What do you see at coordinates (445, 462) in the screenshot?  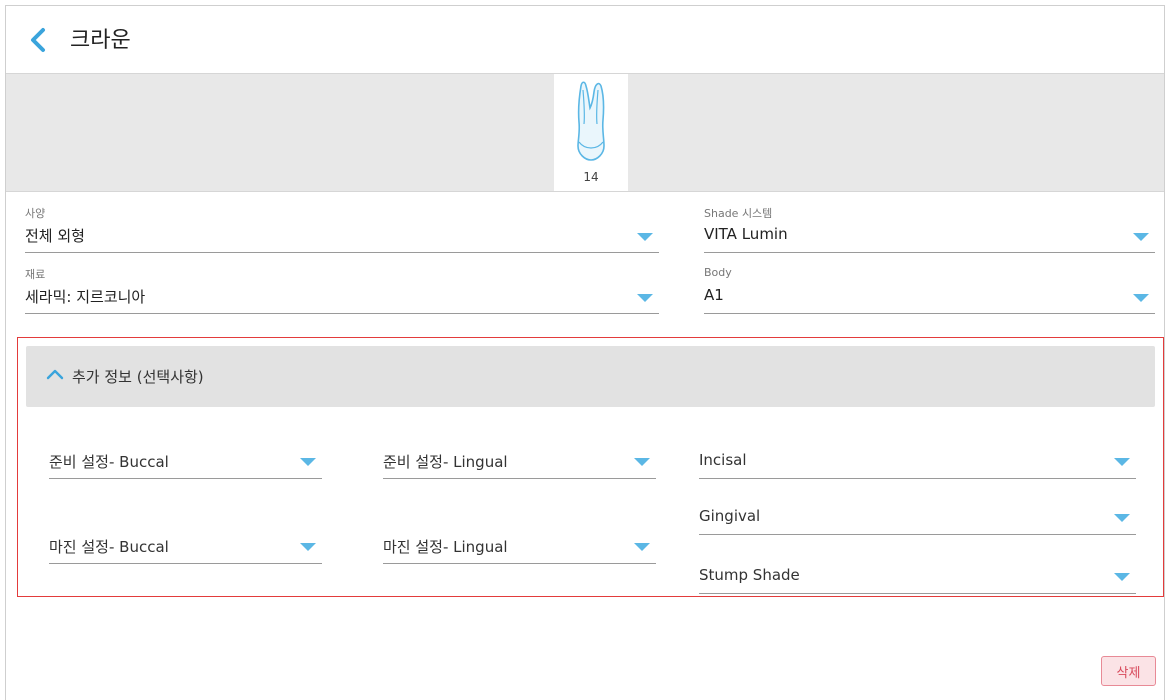 I see `prep-lingual-label: 준비 설정- Lingual` at bounding box center [445, 462].